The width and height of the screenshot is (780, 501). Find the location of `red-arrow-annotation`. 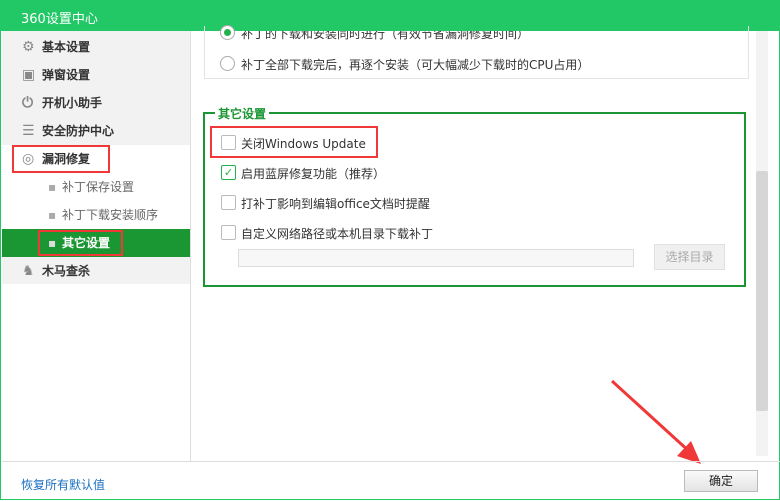

red-arrow-annotation is located at coordinates (655, 421).